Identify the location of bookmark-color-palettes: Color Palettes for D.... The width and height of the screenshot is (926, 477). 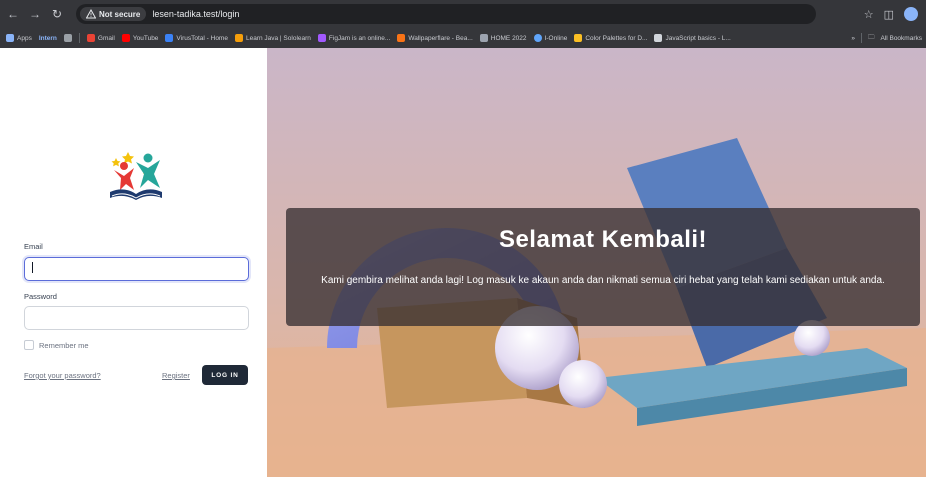
(610, 38).